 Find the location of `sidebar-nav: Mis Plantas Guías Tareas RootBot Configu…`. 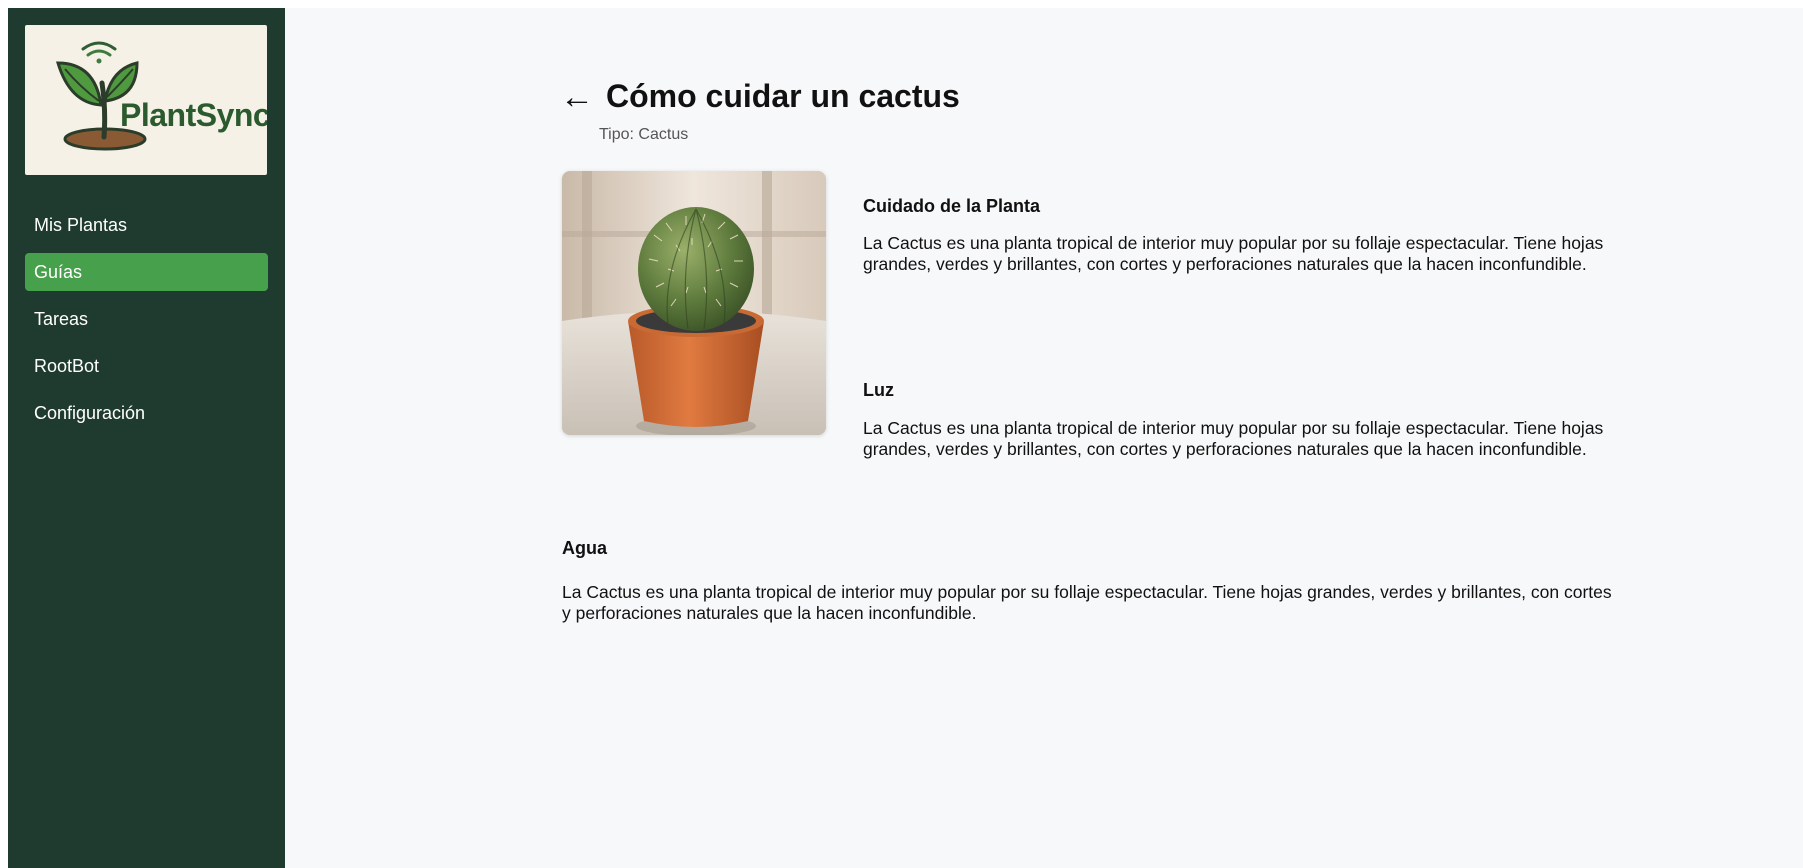

sidebar-nav: Mis Plantas Guías Tareas RootBot Configu… is located at coordinates (146, 319).